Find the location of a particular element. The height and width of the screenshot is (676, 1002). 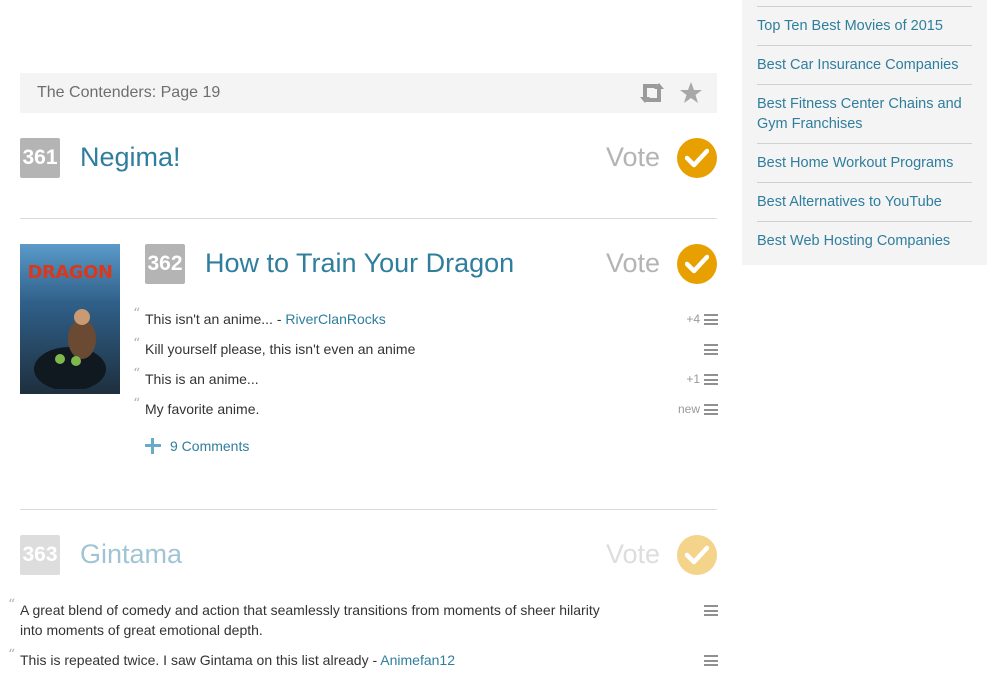

more-comments-link: 9 Comments is located at coordinates (209, 446).